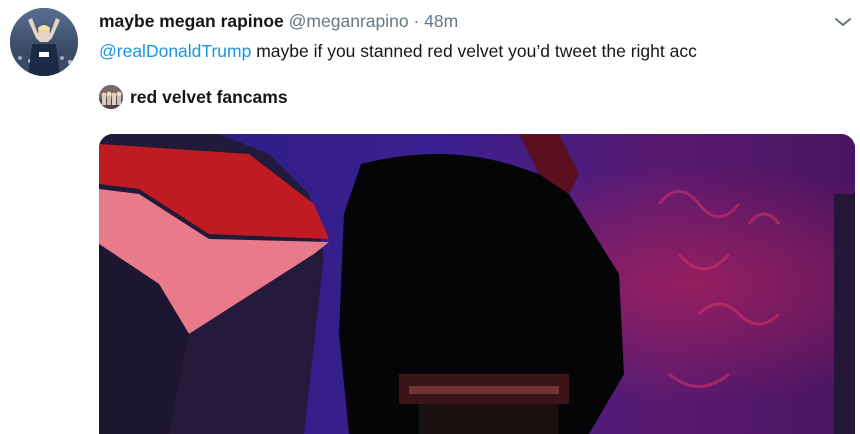 This screenshot has height=434, width=860. I want to click on quoted-tweet-author: red velvet fancams, so click(193, 97).